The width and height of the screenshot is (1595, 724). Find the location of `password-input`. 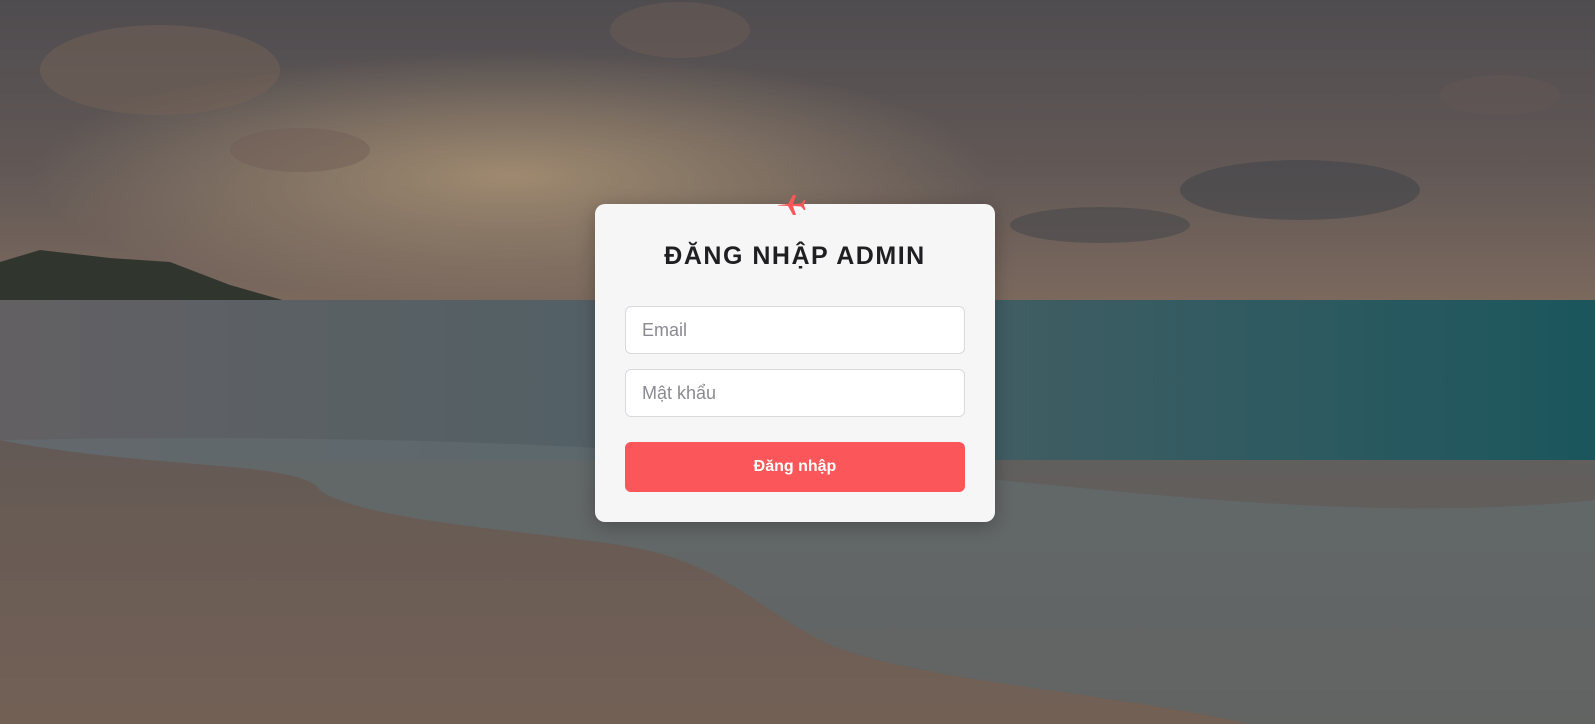

password-input is located at coordinates (795, 393).